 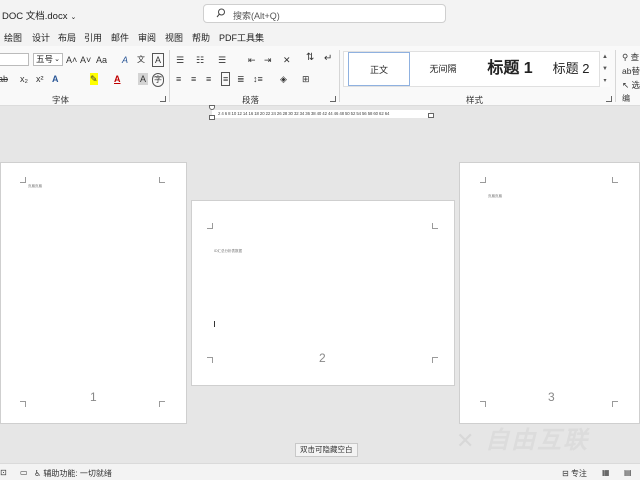 What do you see at coordinates (328, 59) in the screenshot?
I see `show-marks-icon: ↵` at bounding box center [328, 59].